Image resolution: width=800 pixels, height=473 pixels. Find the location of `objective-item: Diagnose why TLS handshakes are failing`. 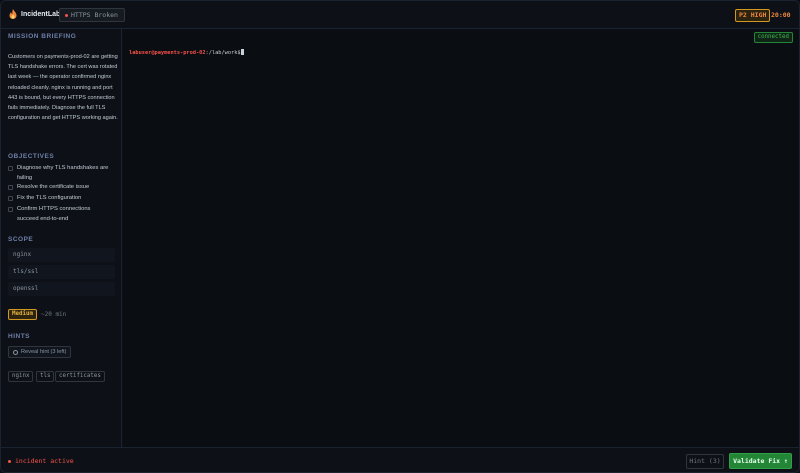

objective-item: Diagnose why TLS handshakes are failing is located at coordinates (60, 173).